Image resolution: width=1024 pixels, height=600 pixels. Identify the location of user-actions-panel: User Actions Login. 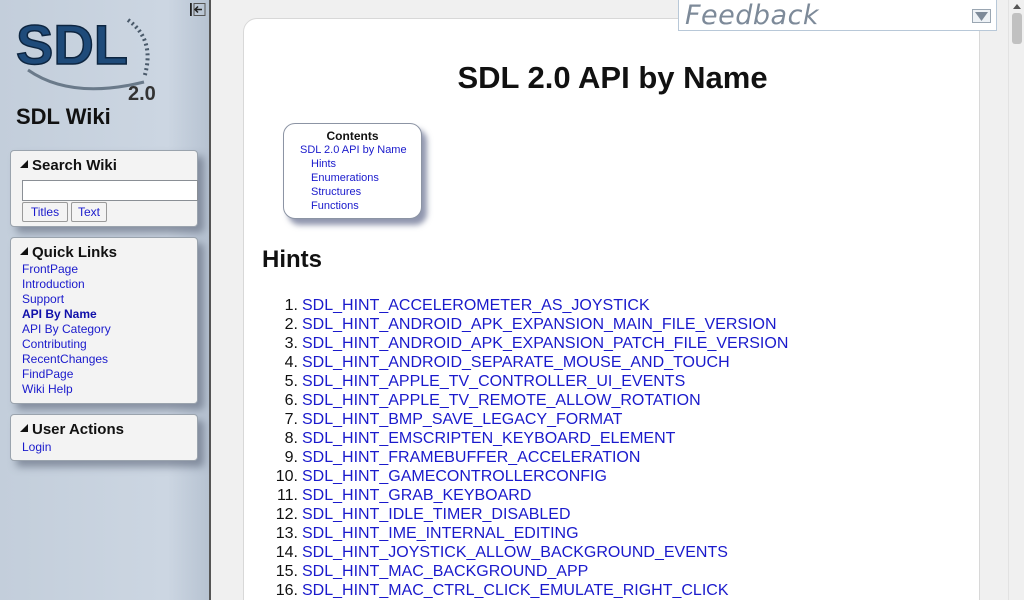
(104, 437).